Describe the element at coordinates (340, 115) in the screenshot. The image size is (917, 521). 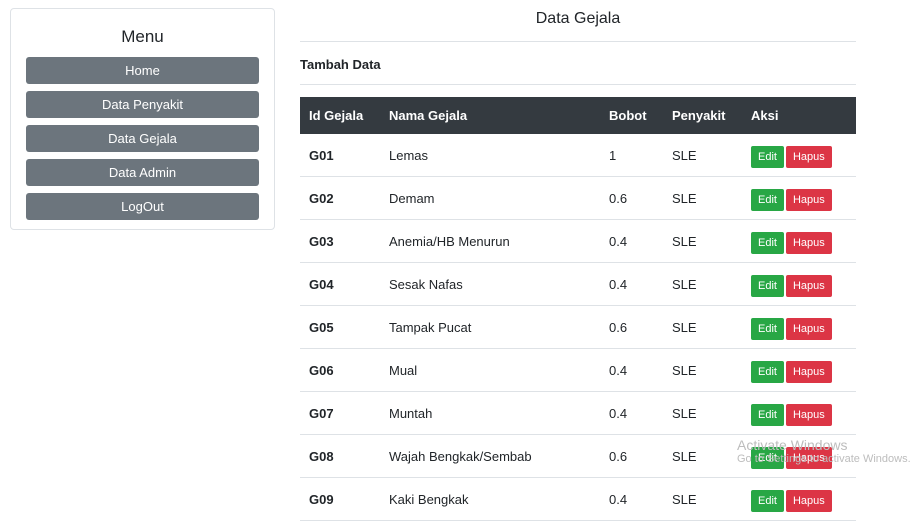
I see `header-id-gejala: Id Gejala` at that location.